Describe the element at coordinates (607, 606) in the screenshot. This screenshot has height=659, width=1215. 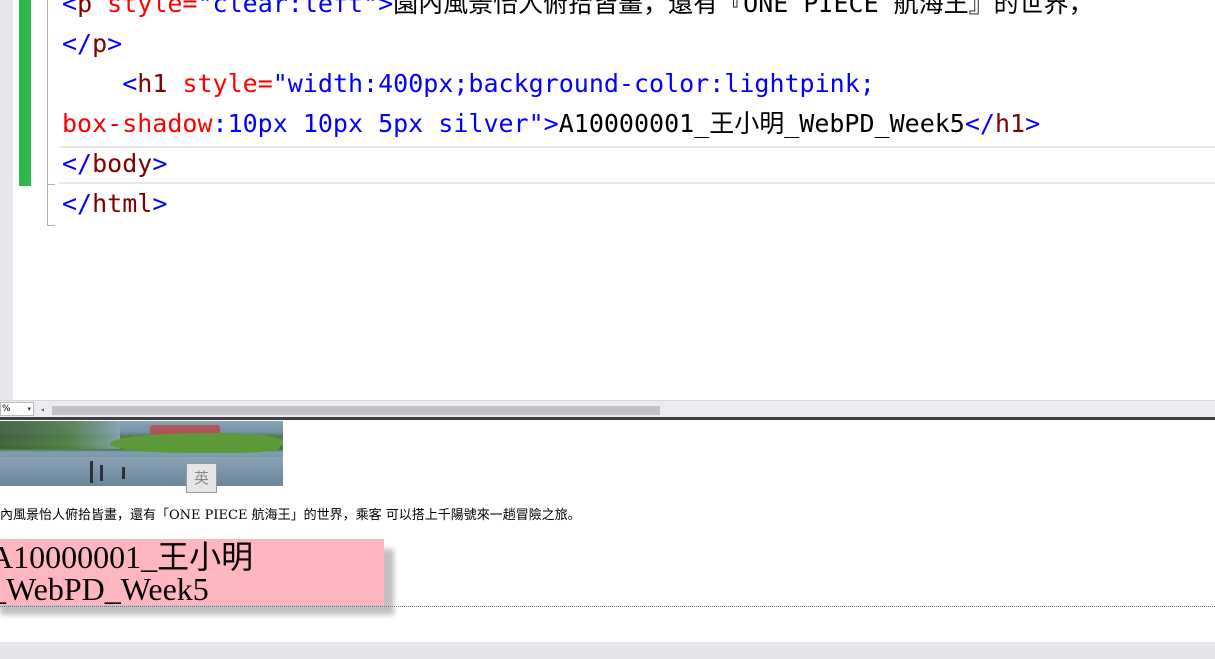
I see `body-boundary-line` at that location.